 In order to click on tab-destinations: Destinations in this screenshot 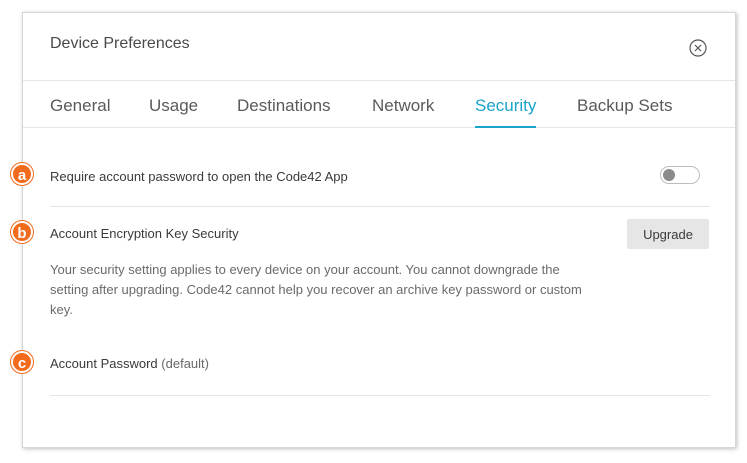, I will do `click(284, 111)`.